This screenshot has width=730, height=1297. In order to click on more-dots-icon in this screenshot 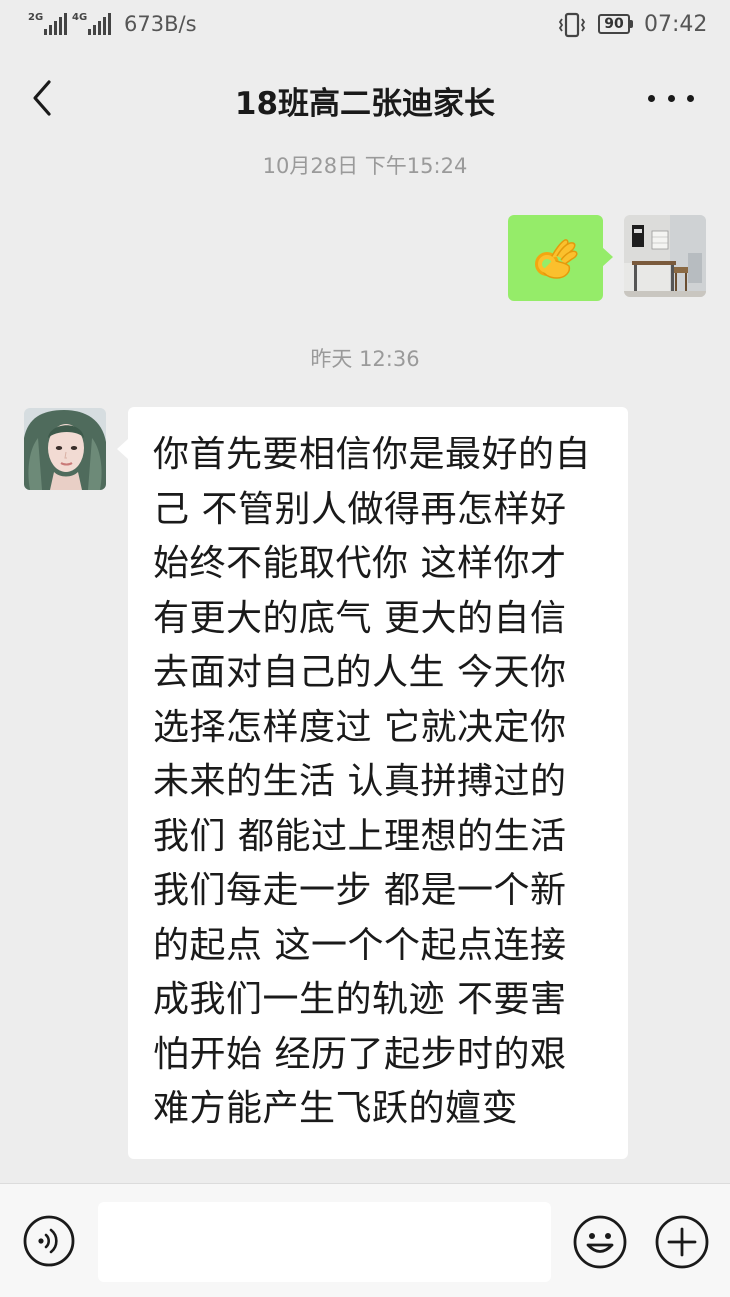, I will do `click(651, 98)`.